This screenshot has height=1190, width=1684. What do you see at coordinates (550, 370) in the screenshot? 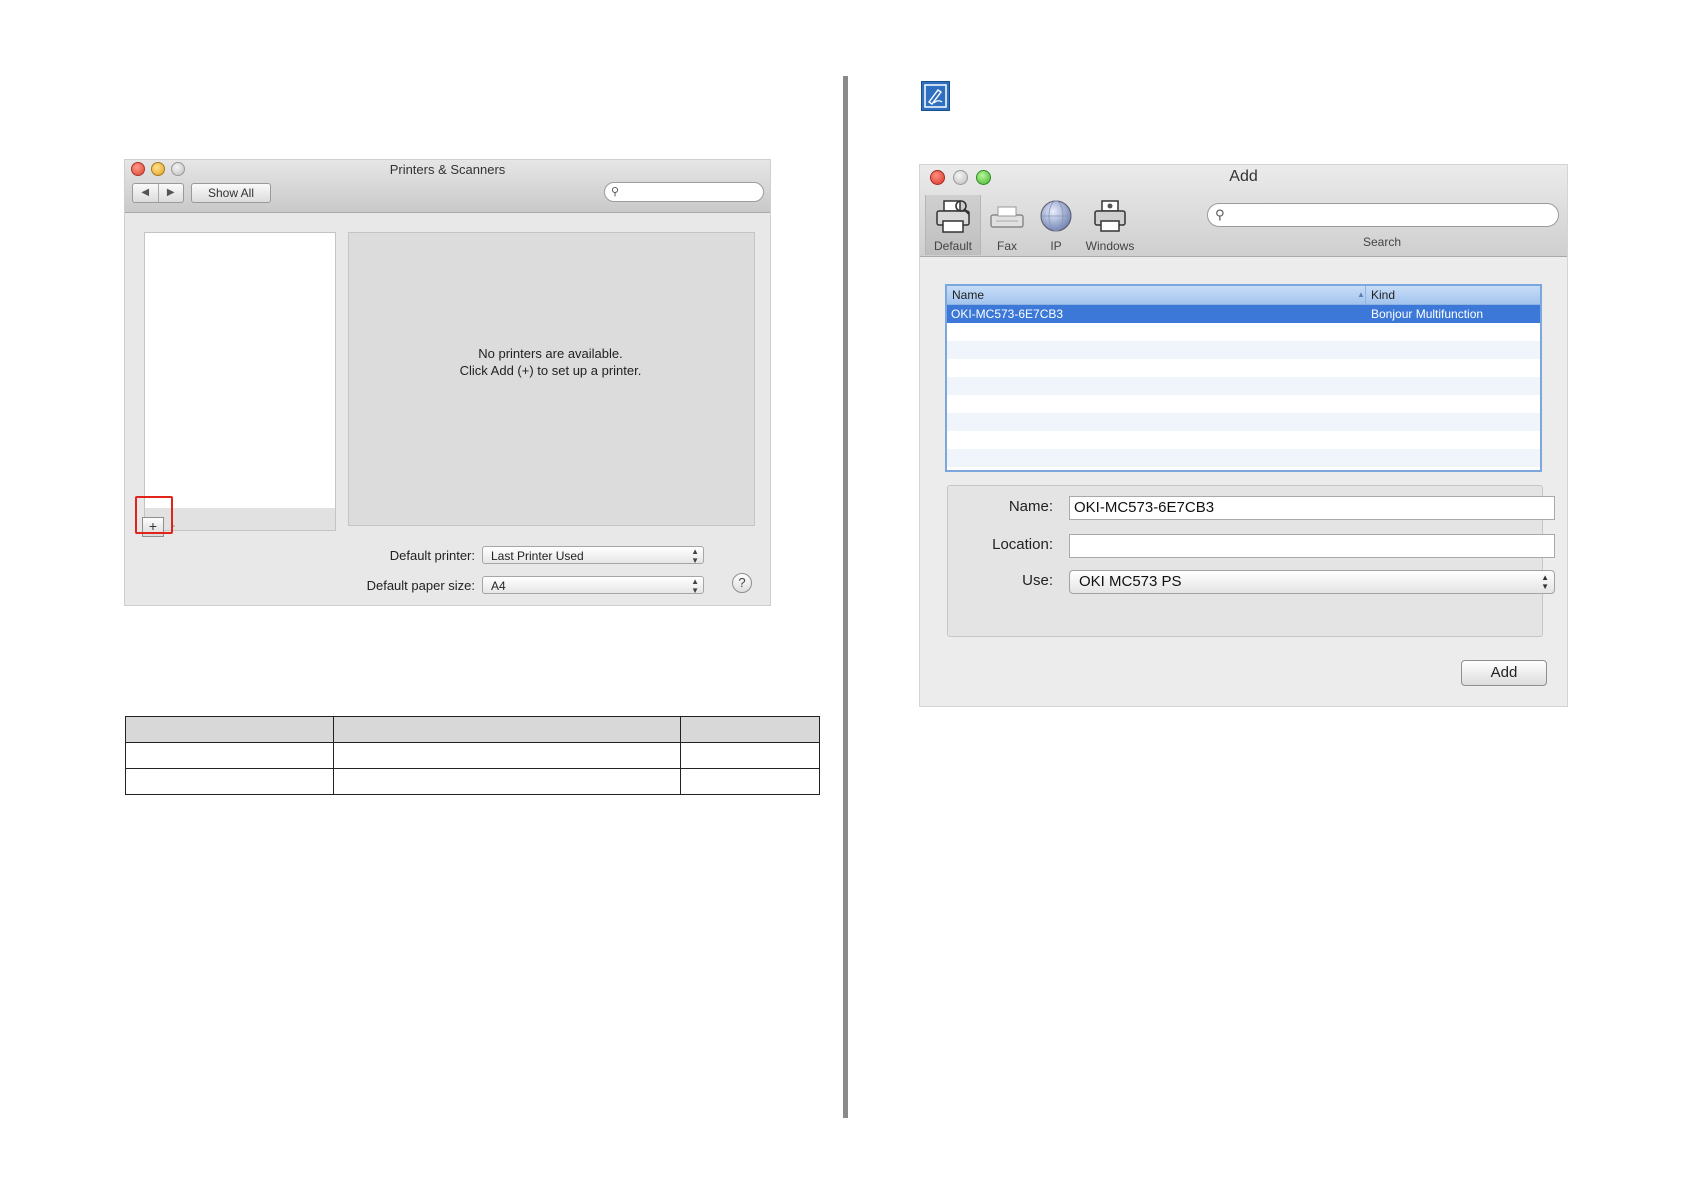
I see `empty-message-line2: Click Add (+) to set up a printer.` at bounding box center [550, 370].